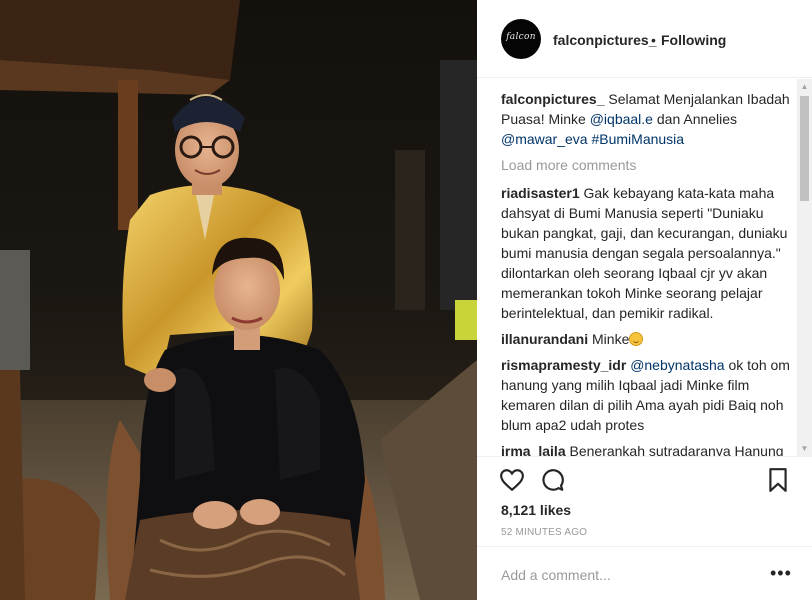  I want to click on likes-count: 8,121 likes, so click(536, 510).